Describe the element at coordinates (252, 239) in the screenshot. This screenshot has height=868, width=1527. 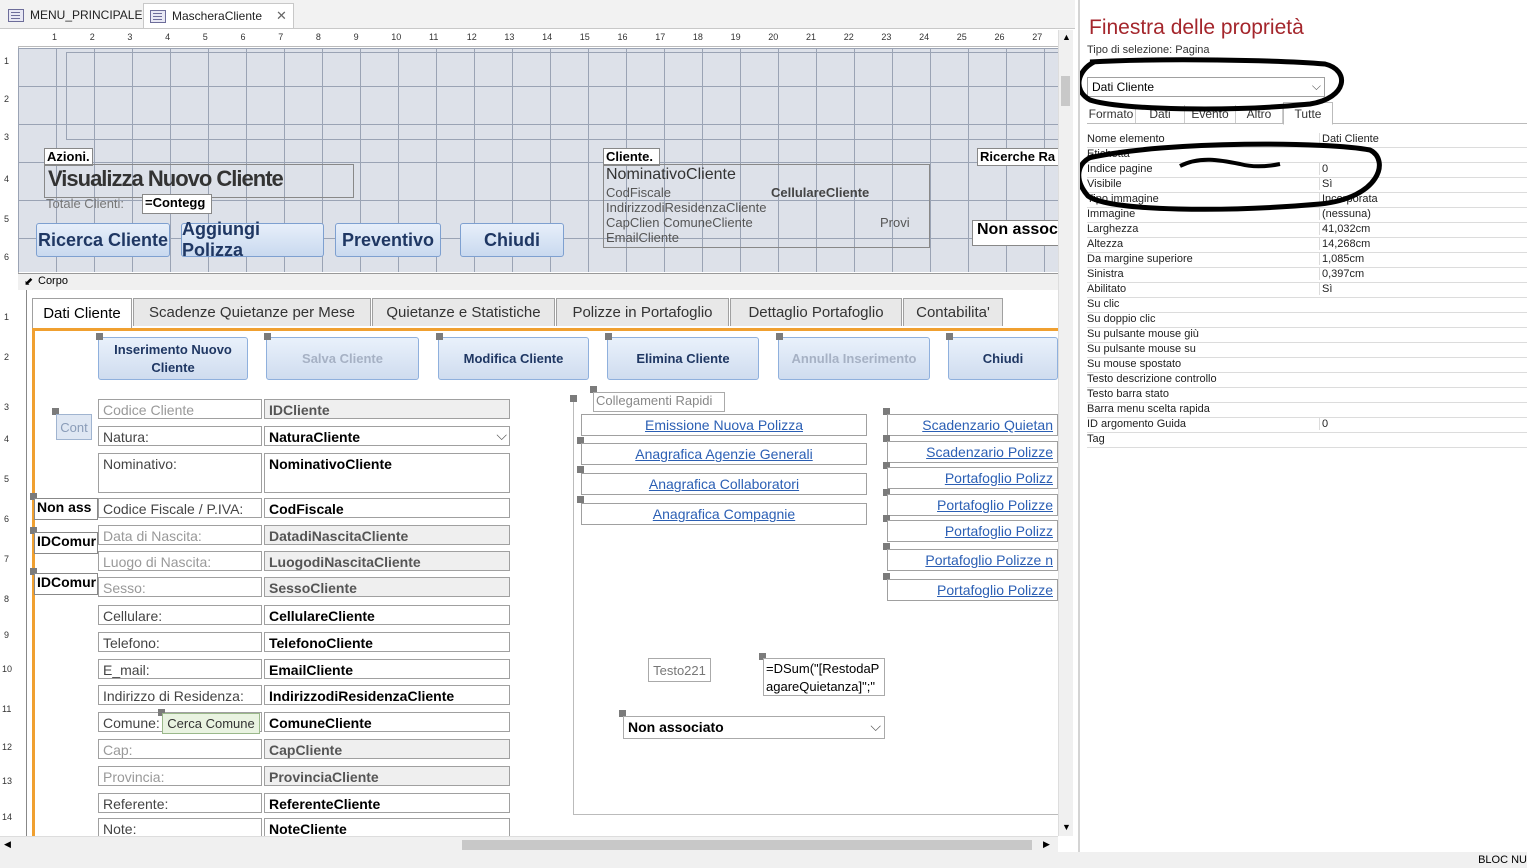
I see `aggiungi-polizza-button: Aggiungi Polizza` at that location.